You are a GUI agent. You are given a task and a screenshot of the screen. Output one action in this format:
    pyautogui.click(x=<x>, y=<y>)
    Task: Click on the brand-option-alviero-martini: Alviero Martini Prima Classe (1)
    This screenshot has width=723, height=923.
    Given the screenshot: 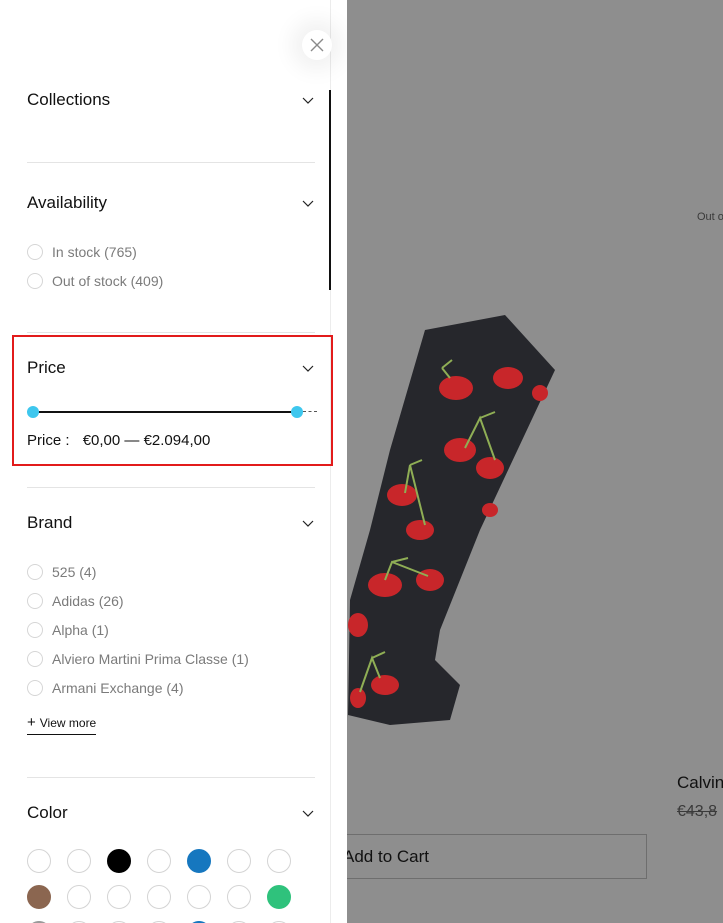 What is the action you would take?
    pyautogui.click(x=138, y=659)
    